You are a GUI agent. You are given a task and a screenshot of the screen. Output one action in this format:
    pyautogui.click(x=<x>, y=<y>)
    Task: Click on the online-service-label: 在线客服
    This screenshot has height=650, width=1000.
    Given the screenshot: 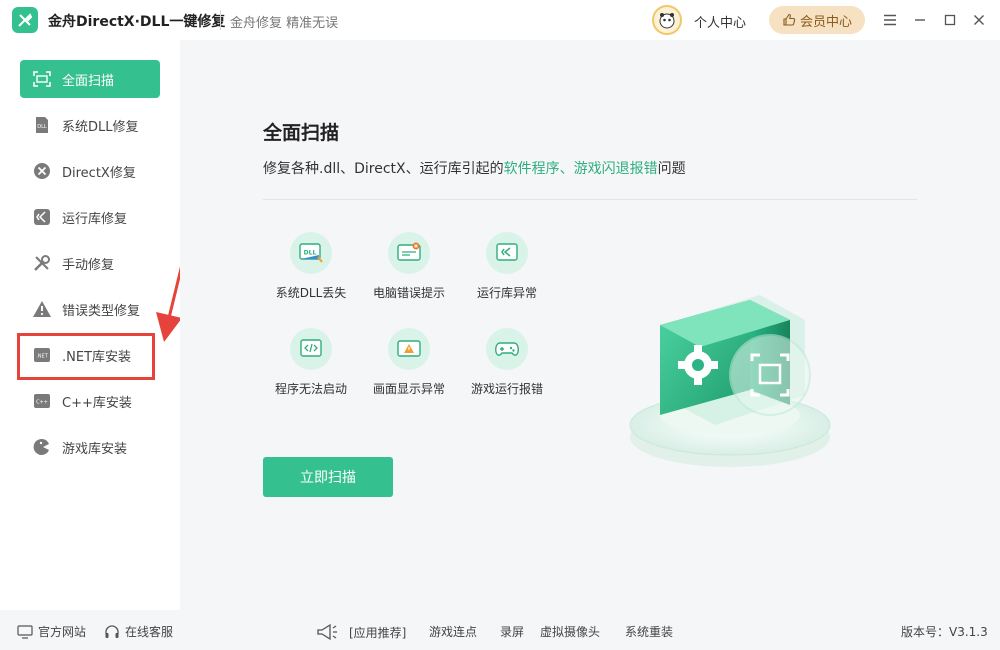 What is the action you would take?
    pyautogui.click(x=149, y=632)
    